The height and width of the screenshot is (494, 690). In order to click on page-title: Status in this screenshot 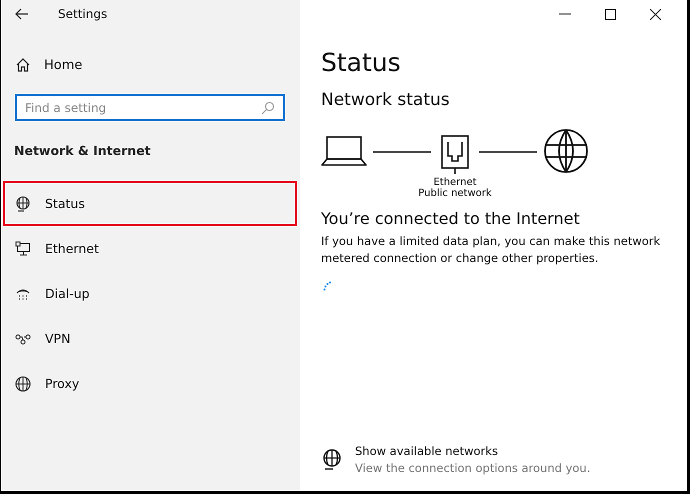, I will do `click(361, 62)`.